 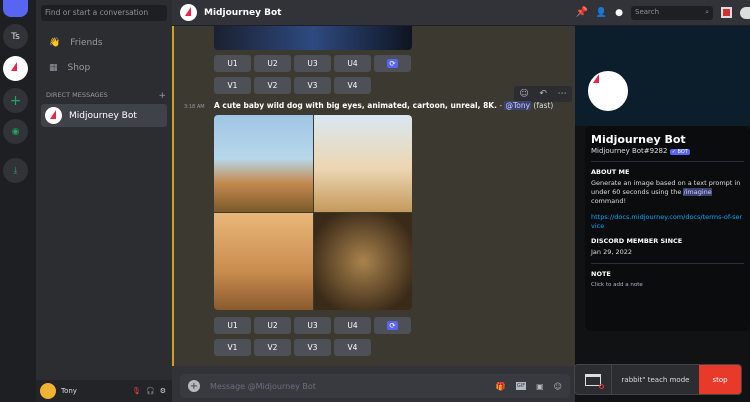 I want to click on chat-header: Midjourney Bot 📌 👤 ● Search ⌕, so click(x=461, y=13).